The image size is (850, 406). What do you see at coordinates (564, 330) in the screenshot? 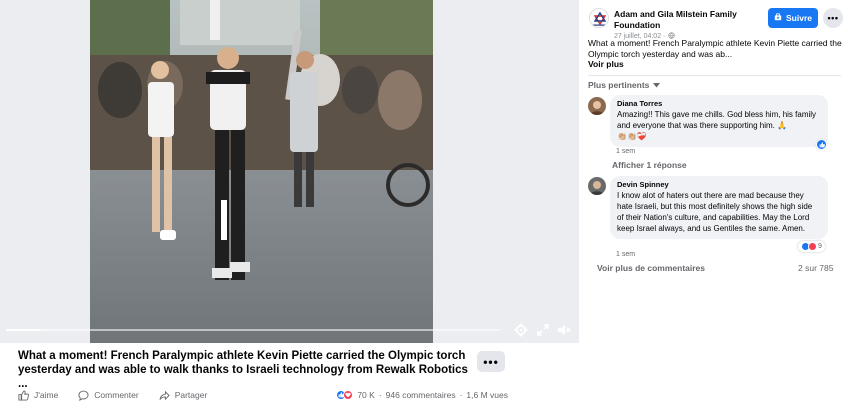
I see `volume-muted-icon` at bounding box center [564, 330].